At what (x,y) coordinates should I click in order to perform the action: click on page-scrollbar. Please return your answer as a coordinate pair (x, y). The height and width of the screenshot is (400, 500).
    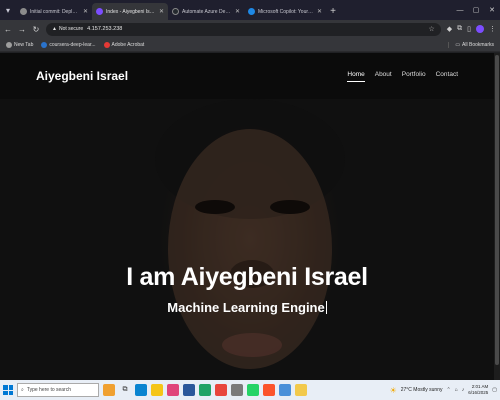
    Looking at the image, I should click on (497, 216).